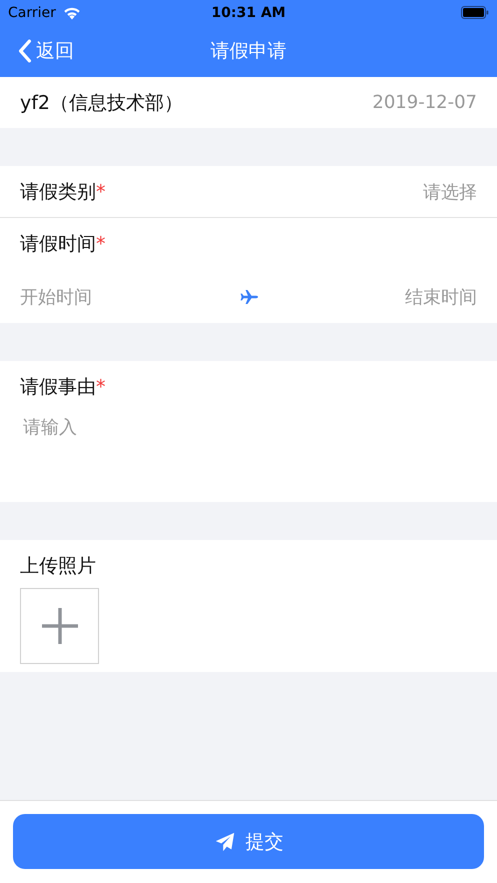 Image resolution: width=497 pixels, height=883 pixels. Describe the element at coordinates (450, 192) in the screenshot. I see `type-picker: 请选择` at that location.